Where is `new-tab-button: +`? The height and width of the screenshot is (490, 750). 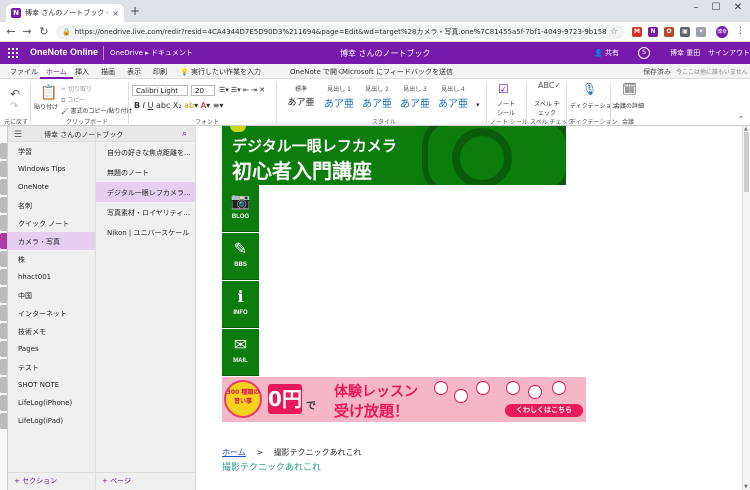
new-tab-button: + is located at coordinates (135, 11).